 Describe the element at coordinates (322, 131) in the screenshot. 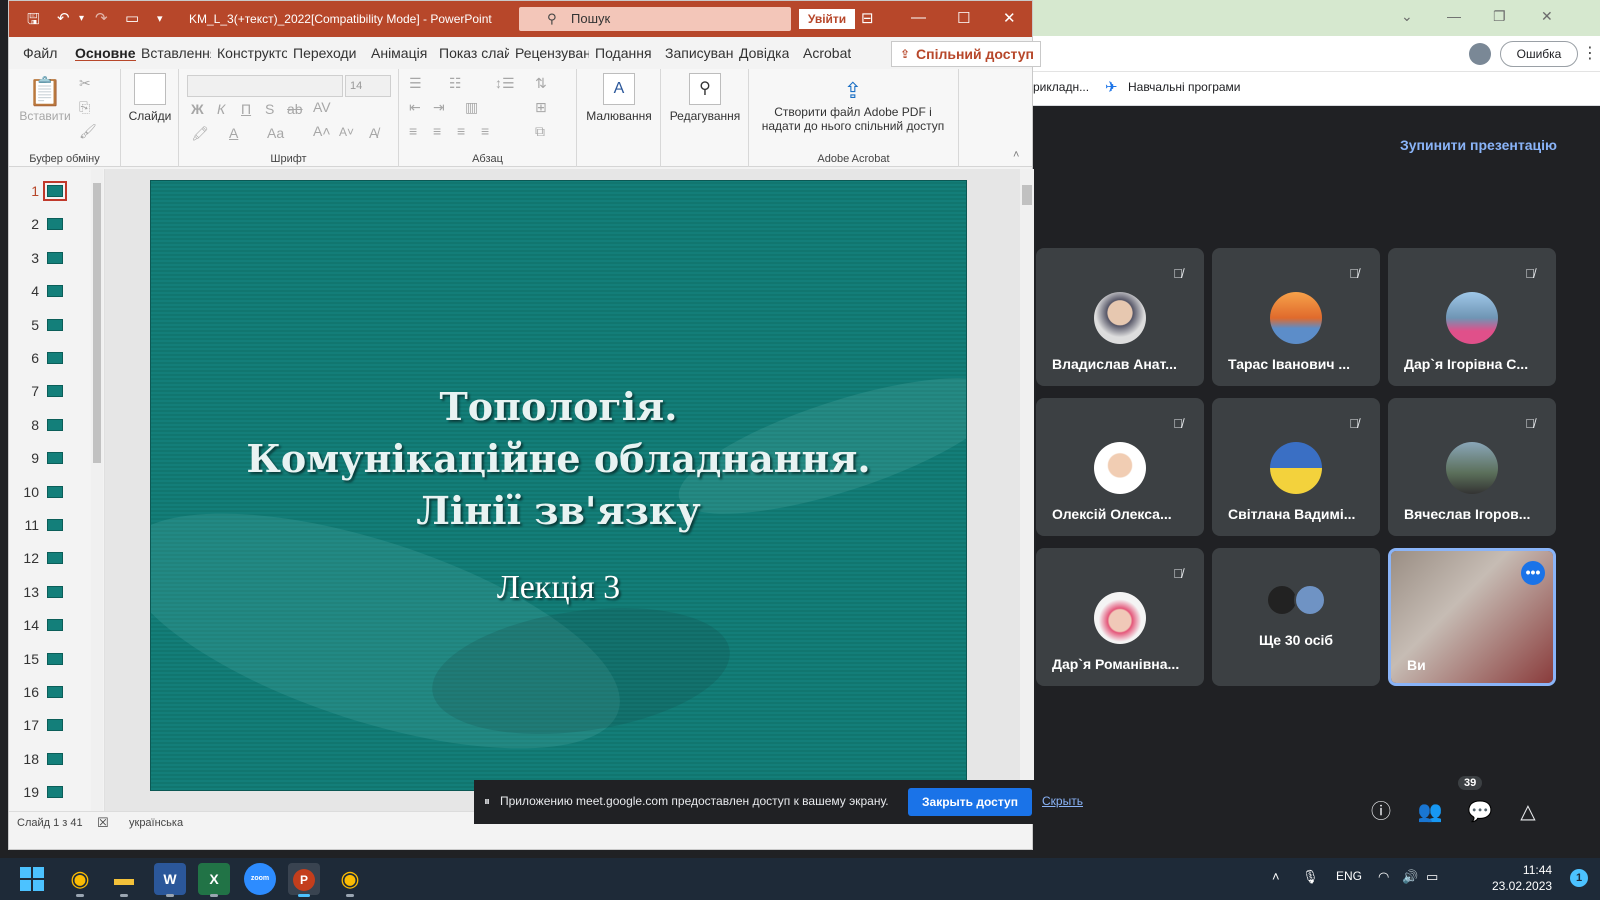

I see `grow-font-icon: A˄` at that location.